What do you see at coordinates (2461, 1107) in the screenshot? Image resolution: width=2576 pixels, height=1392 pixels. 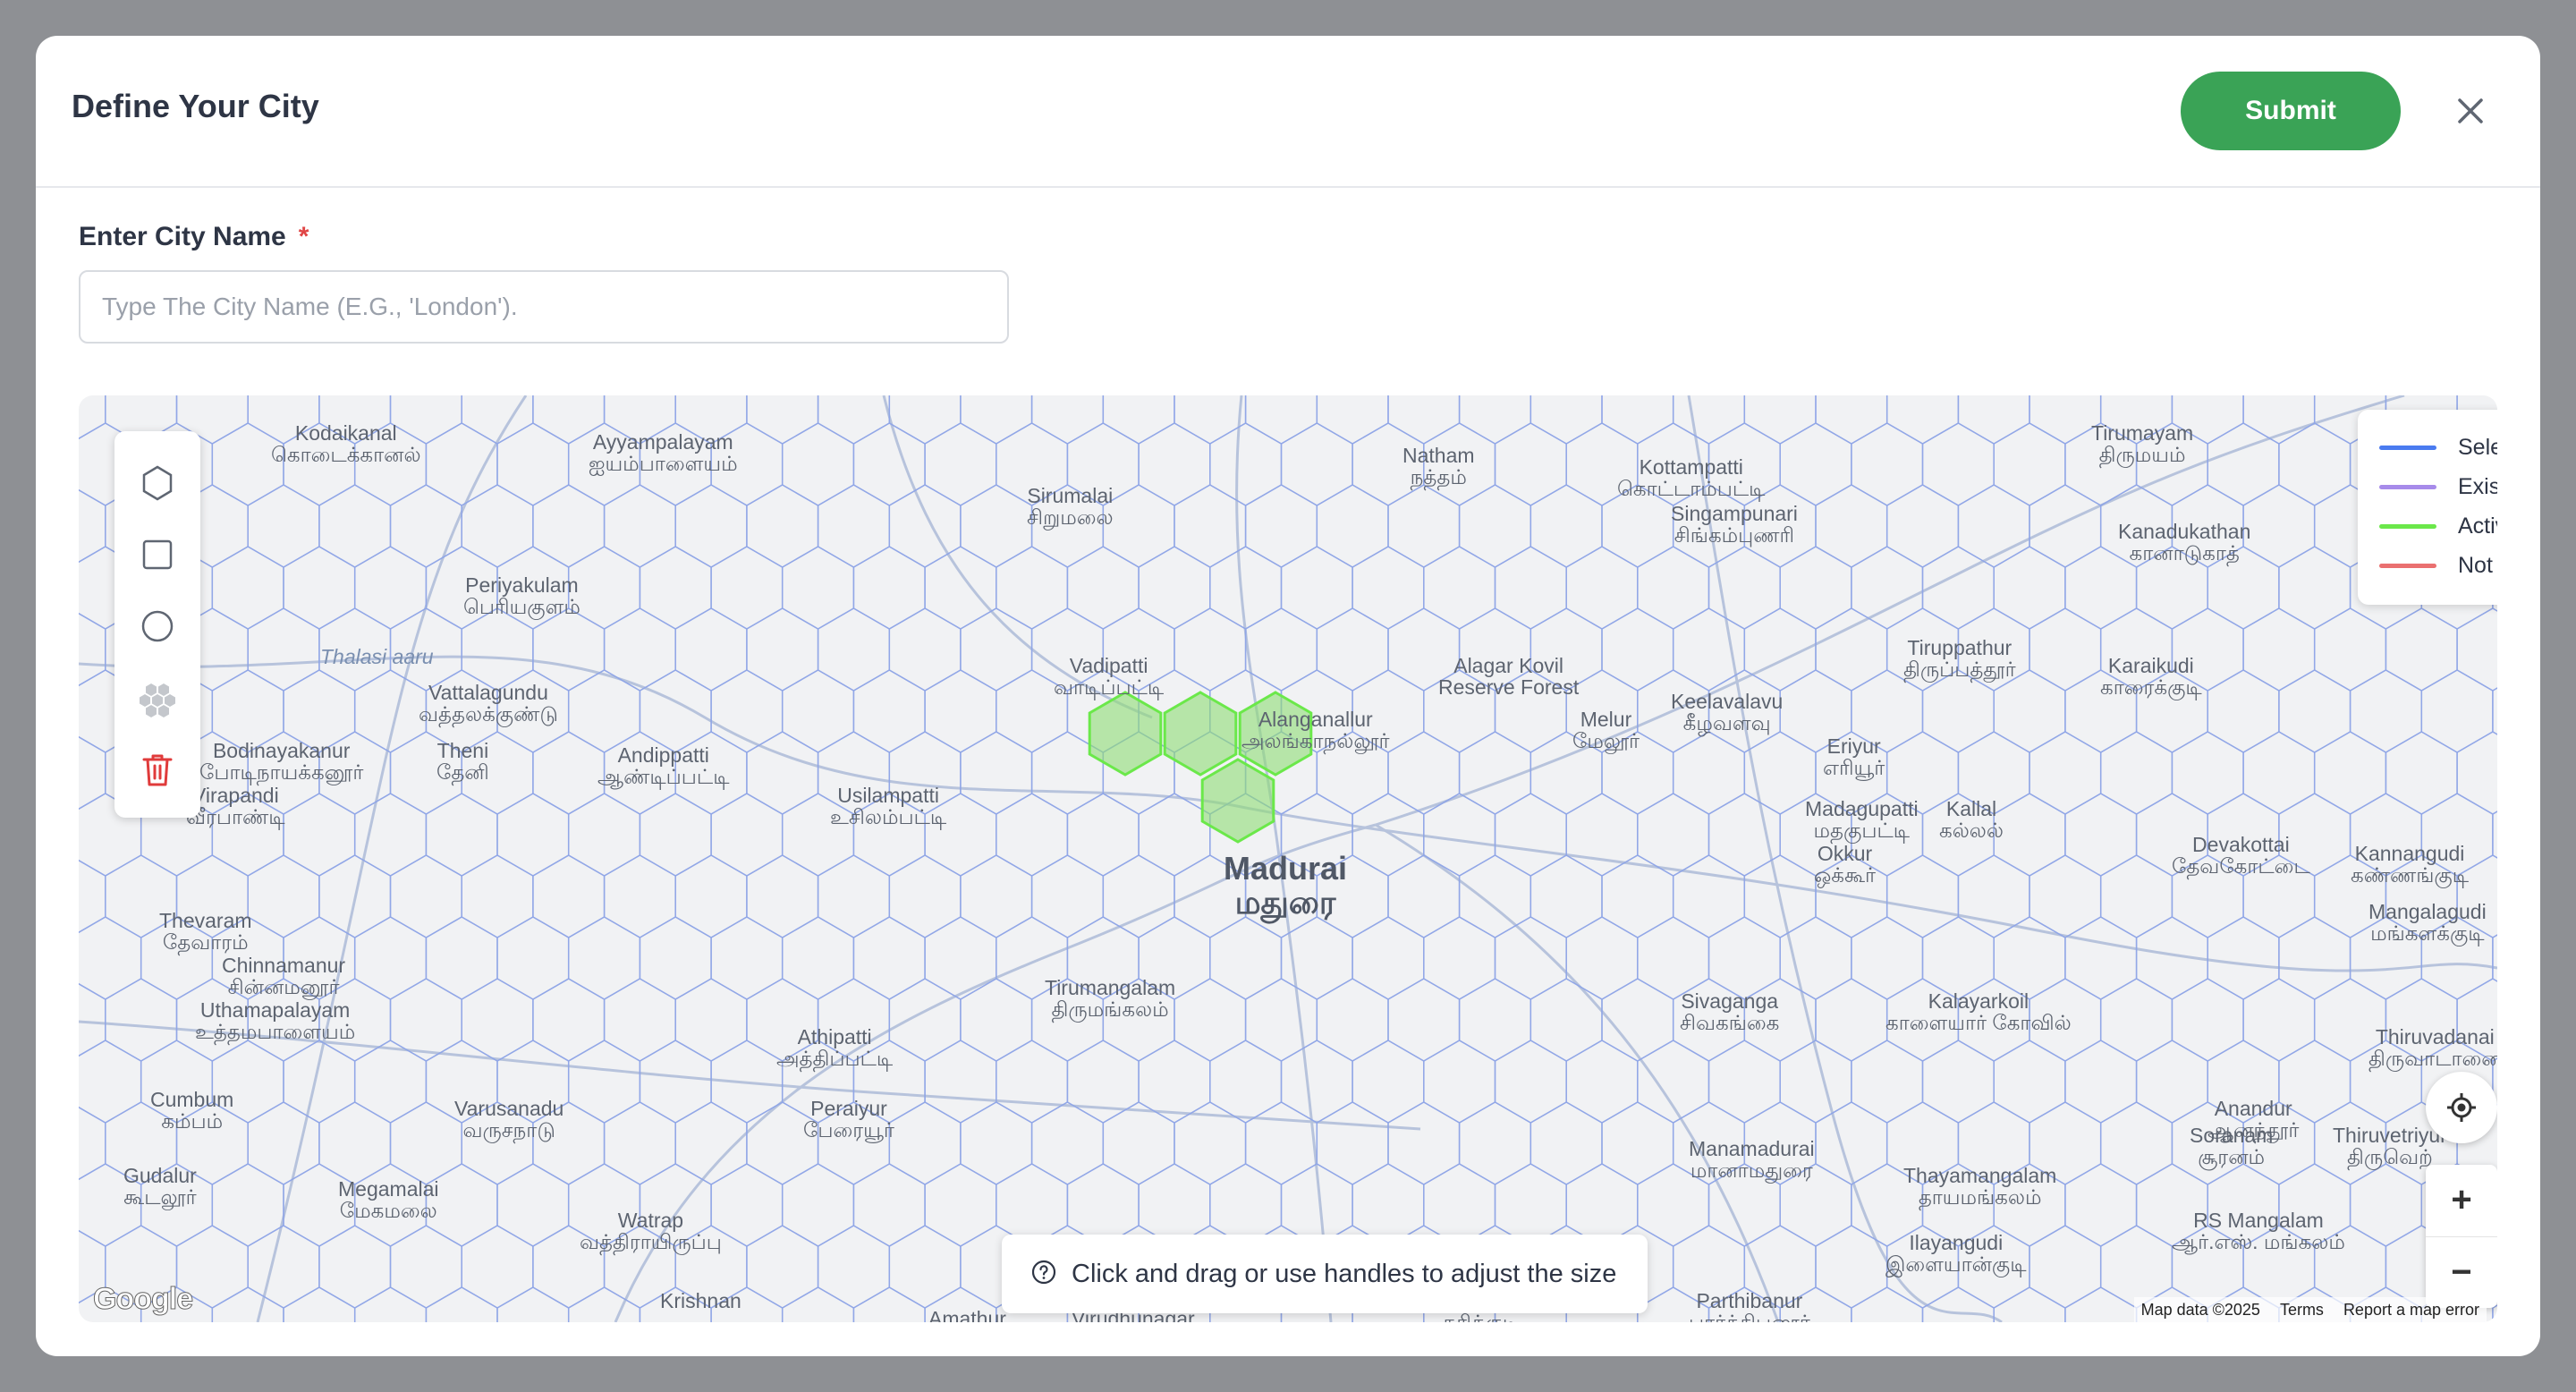 I see `locate-icon` at bounding box center [2461, 1107].